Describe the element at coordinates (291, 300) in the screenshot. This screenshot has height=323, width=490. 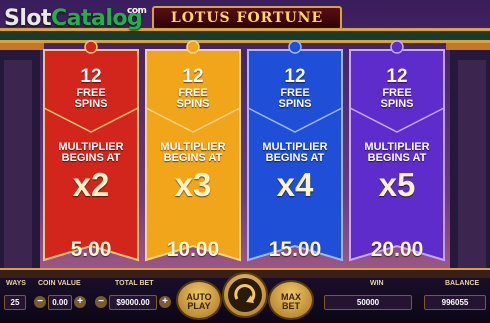
I see `max-bet-button: MAX BET` at that location.